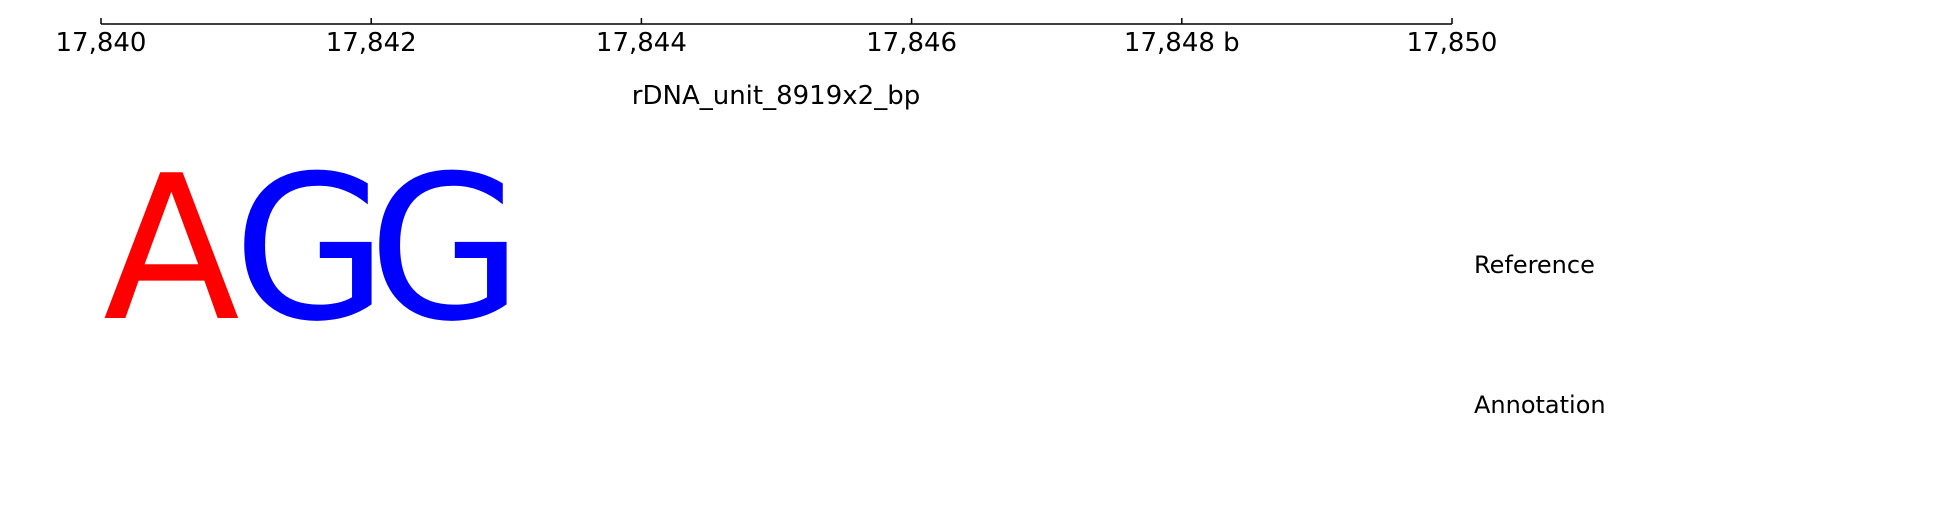 The width and height of the screenshot is (1944, 510). I want to click on axis-tick-label: 17,840, so click(101, 43).